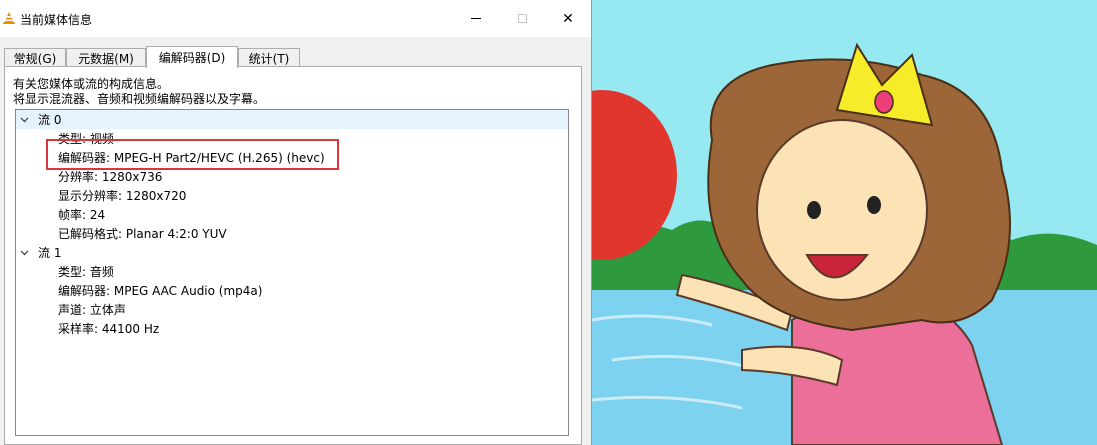 This screenshot has width=1097, height=445. Describe the element at coordinates (86, 272) in the screenshot. I see `field-type: 类型: 音频` at that location.